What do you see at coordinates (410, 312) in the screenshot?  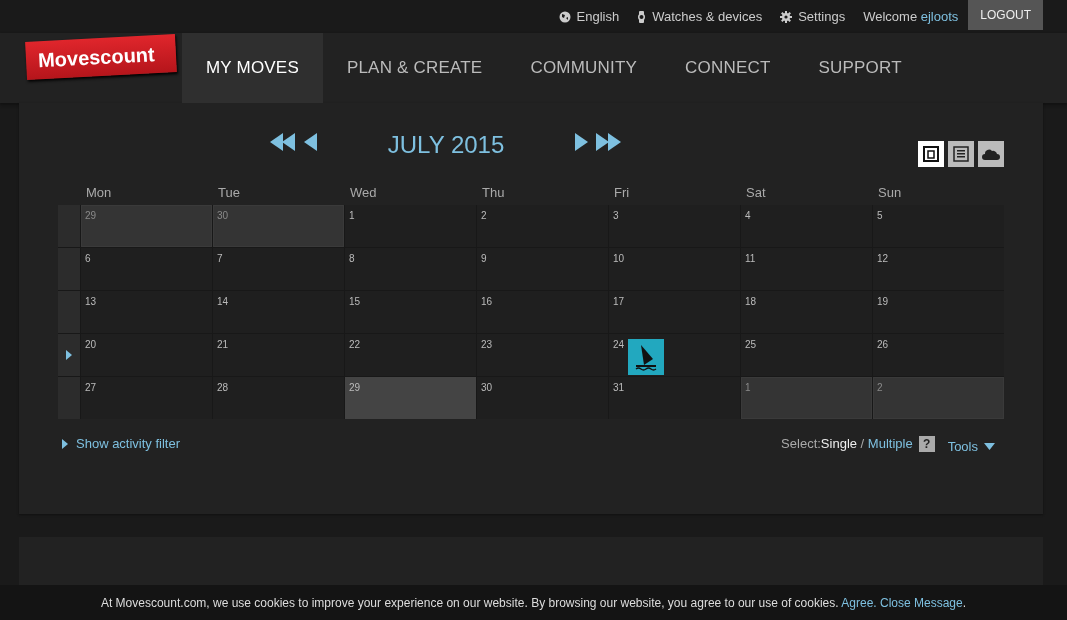 I see `day-cell: 15` at bounding box center [410, 312].